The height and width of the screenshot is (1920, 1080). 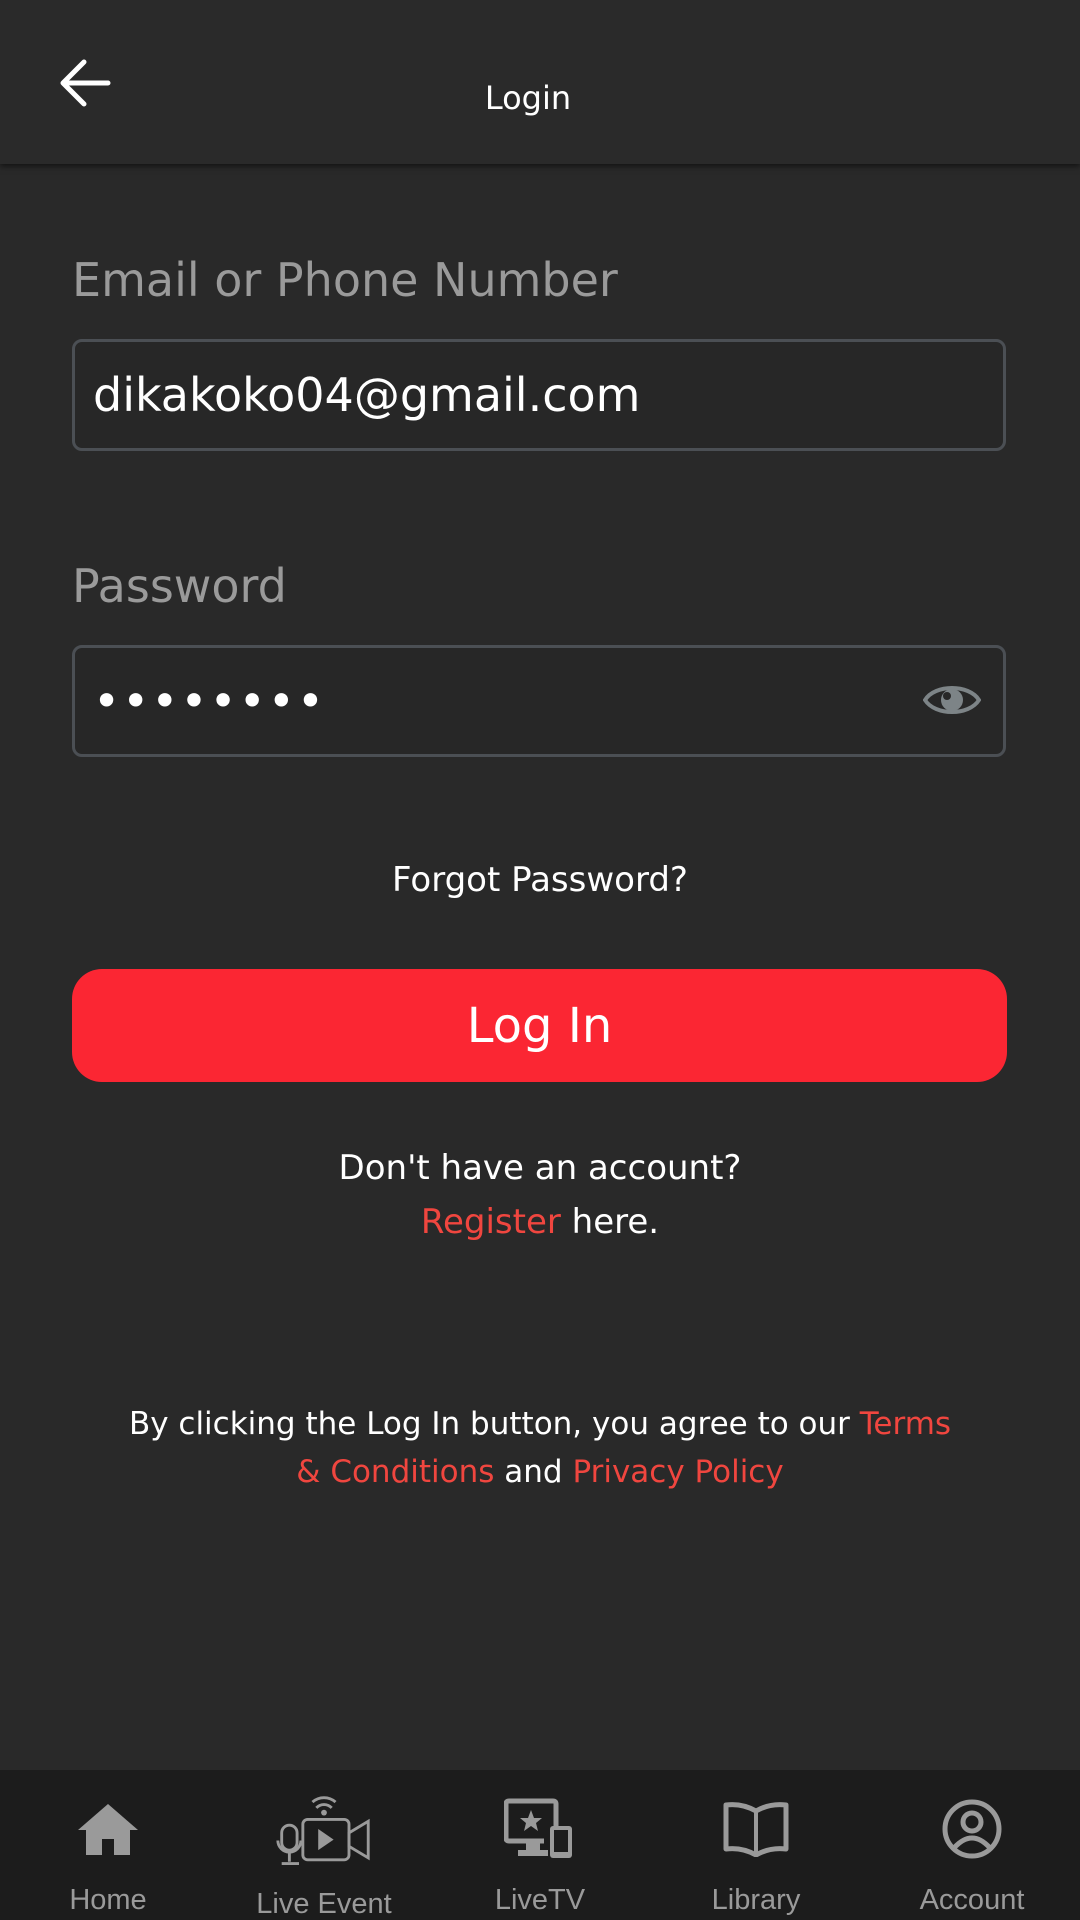 I want to click on privacy-policy-link: Privacy Policy, so click(x=677, y=1472).